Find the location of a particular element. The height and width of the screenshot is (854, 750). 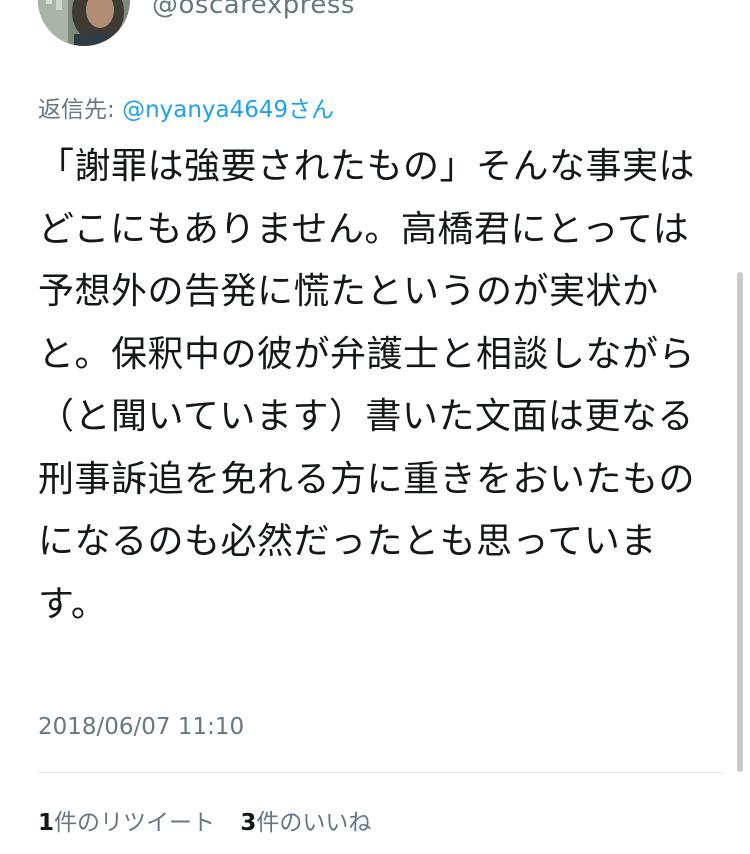

divider is located at coordinates (381, 772).